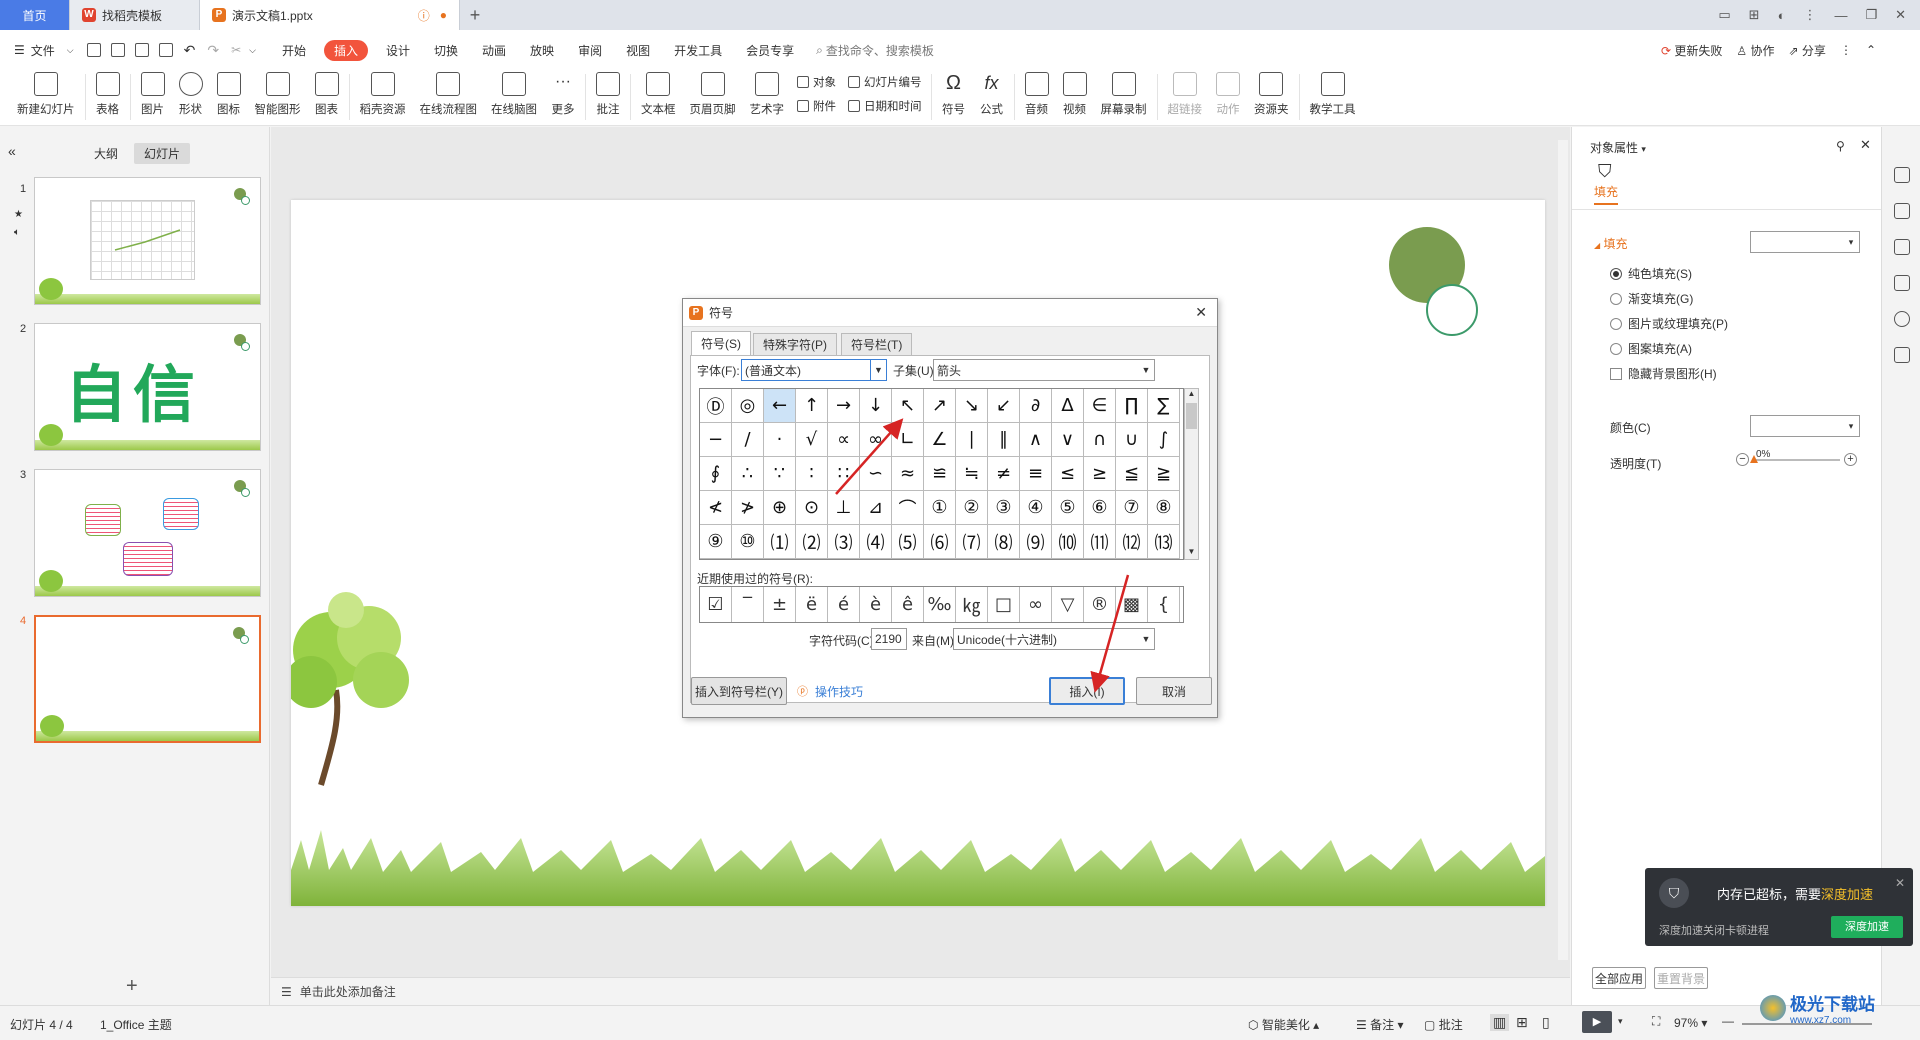 The height and width of the screenshot is (1040, 1920). What do you see at coordinates (1620, 1021) in the screenshot?
I see `play-chevron-icon: ▾` at bounding box center [1620, 1021].